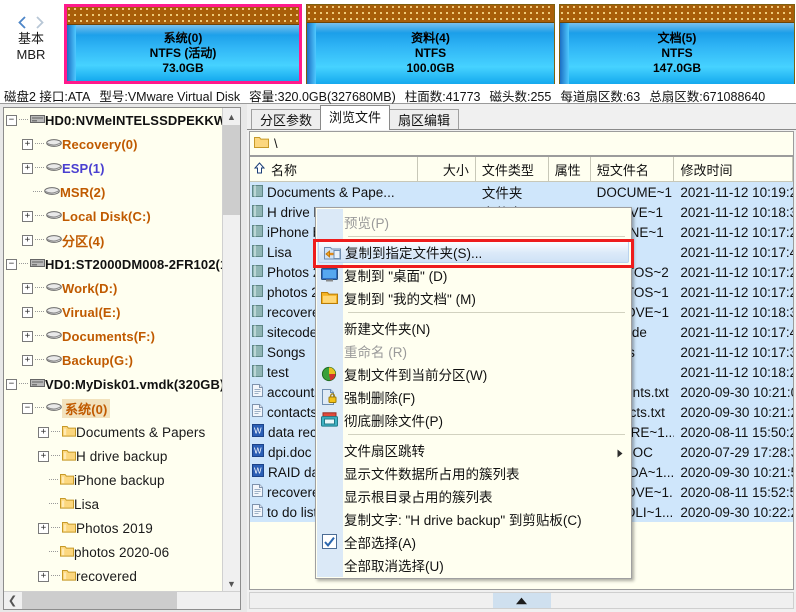  Describe the element at coordinates (113, 192) in the screenshot. I see `tree-node-3: MSR(2)` at that location.